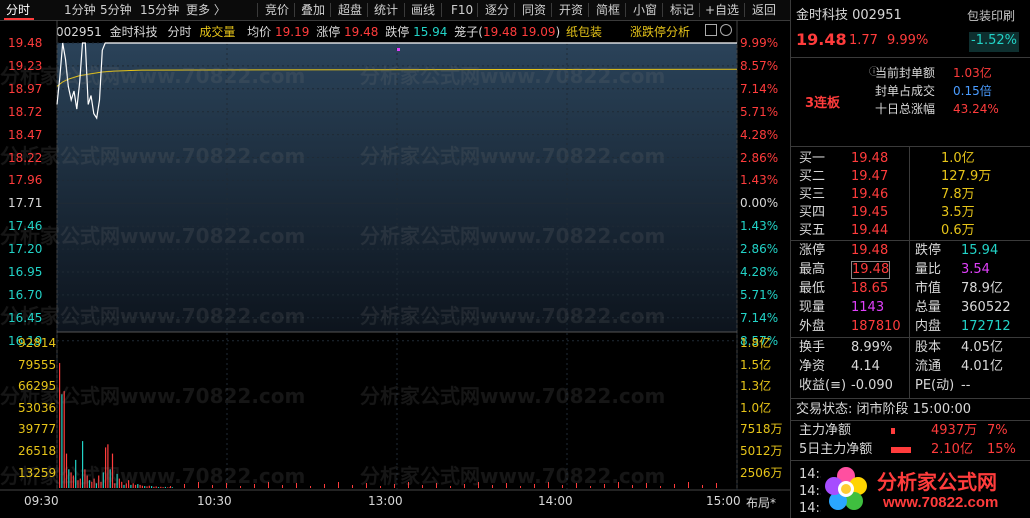 The height and width of the screenshot is (518, 1030). Describe the element at coordinates (812, 269) in the screenshot. I see `quote-label: 最高` at that location.